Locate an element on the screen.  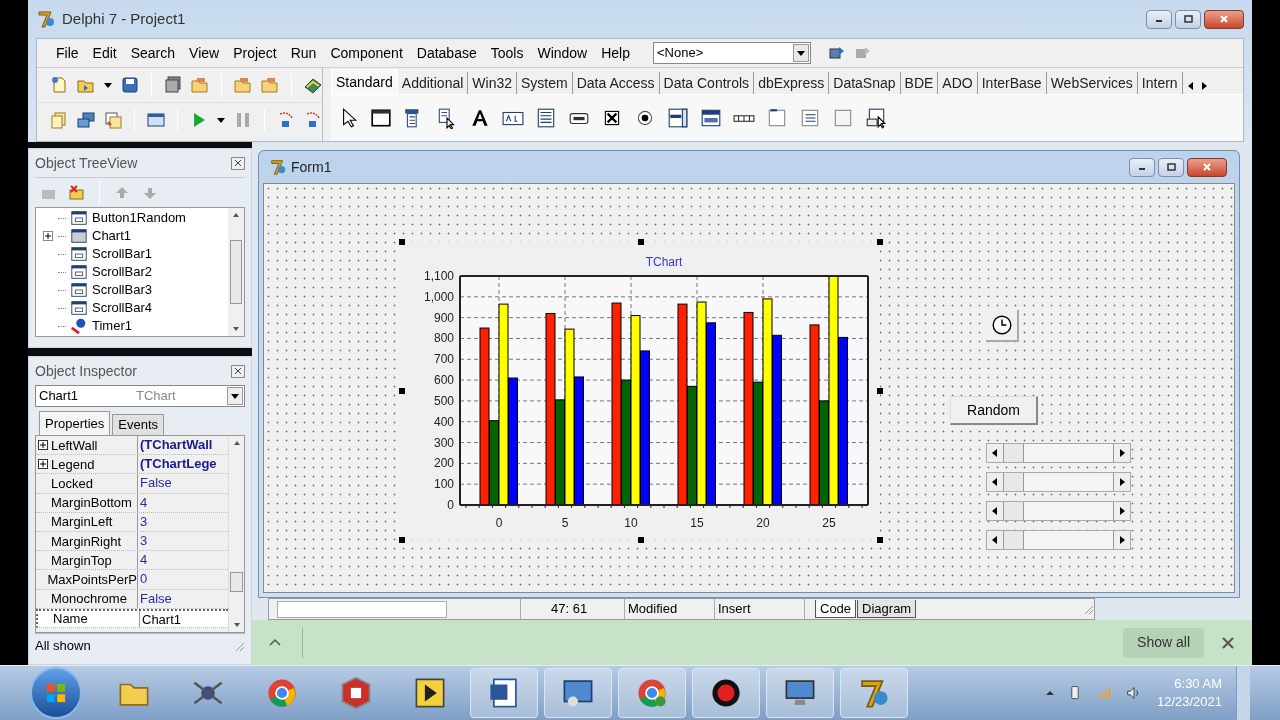
property-name: Legend is located at coordinates (72, 464).